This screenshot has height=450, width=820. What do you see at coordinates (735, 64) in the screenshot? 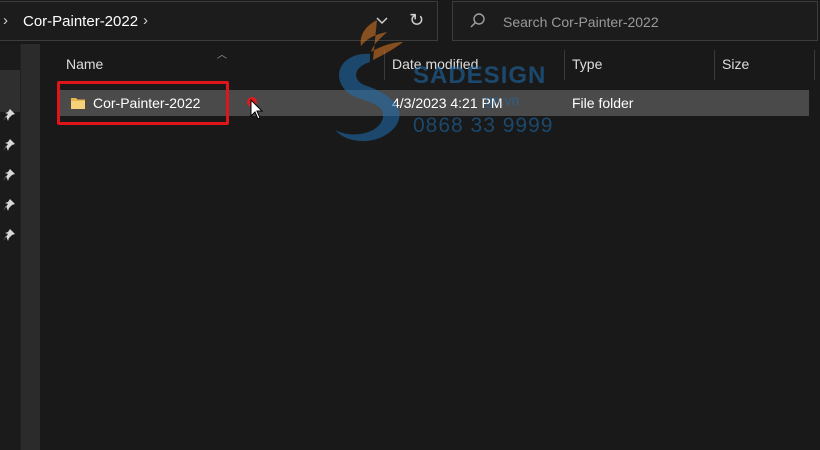
I see `column-header-size: Size` at bounding box center [735, 64].